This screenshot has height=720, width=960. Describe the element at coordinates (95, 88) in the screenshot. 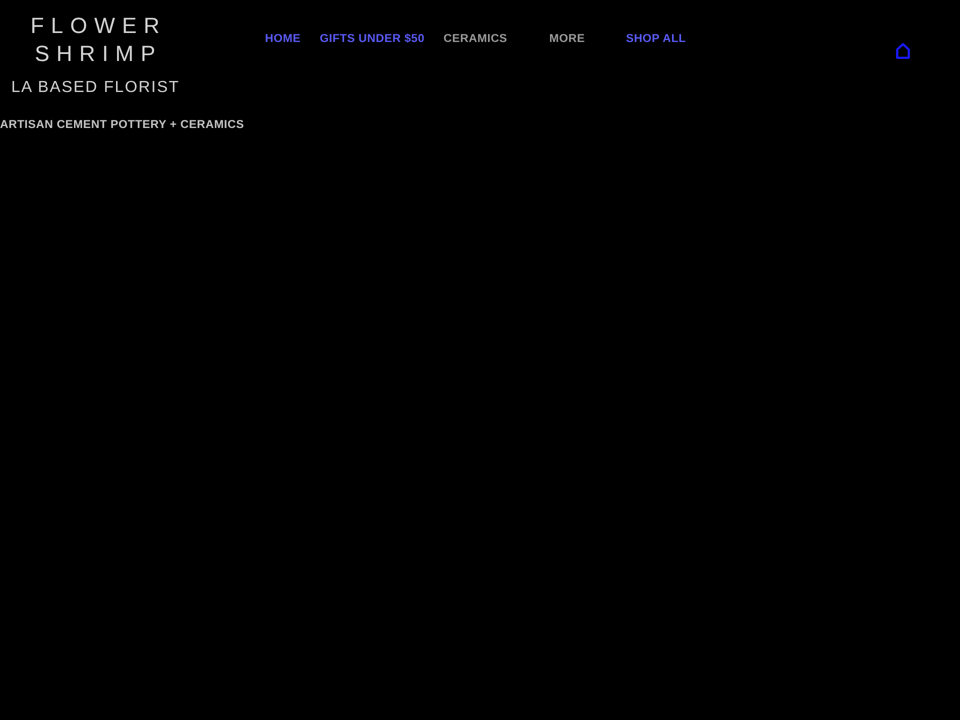

I see `logo-subtitle: LA BASED FLORIST` at that location.